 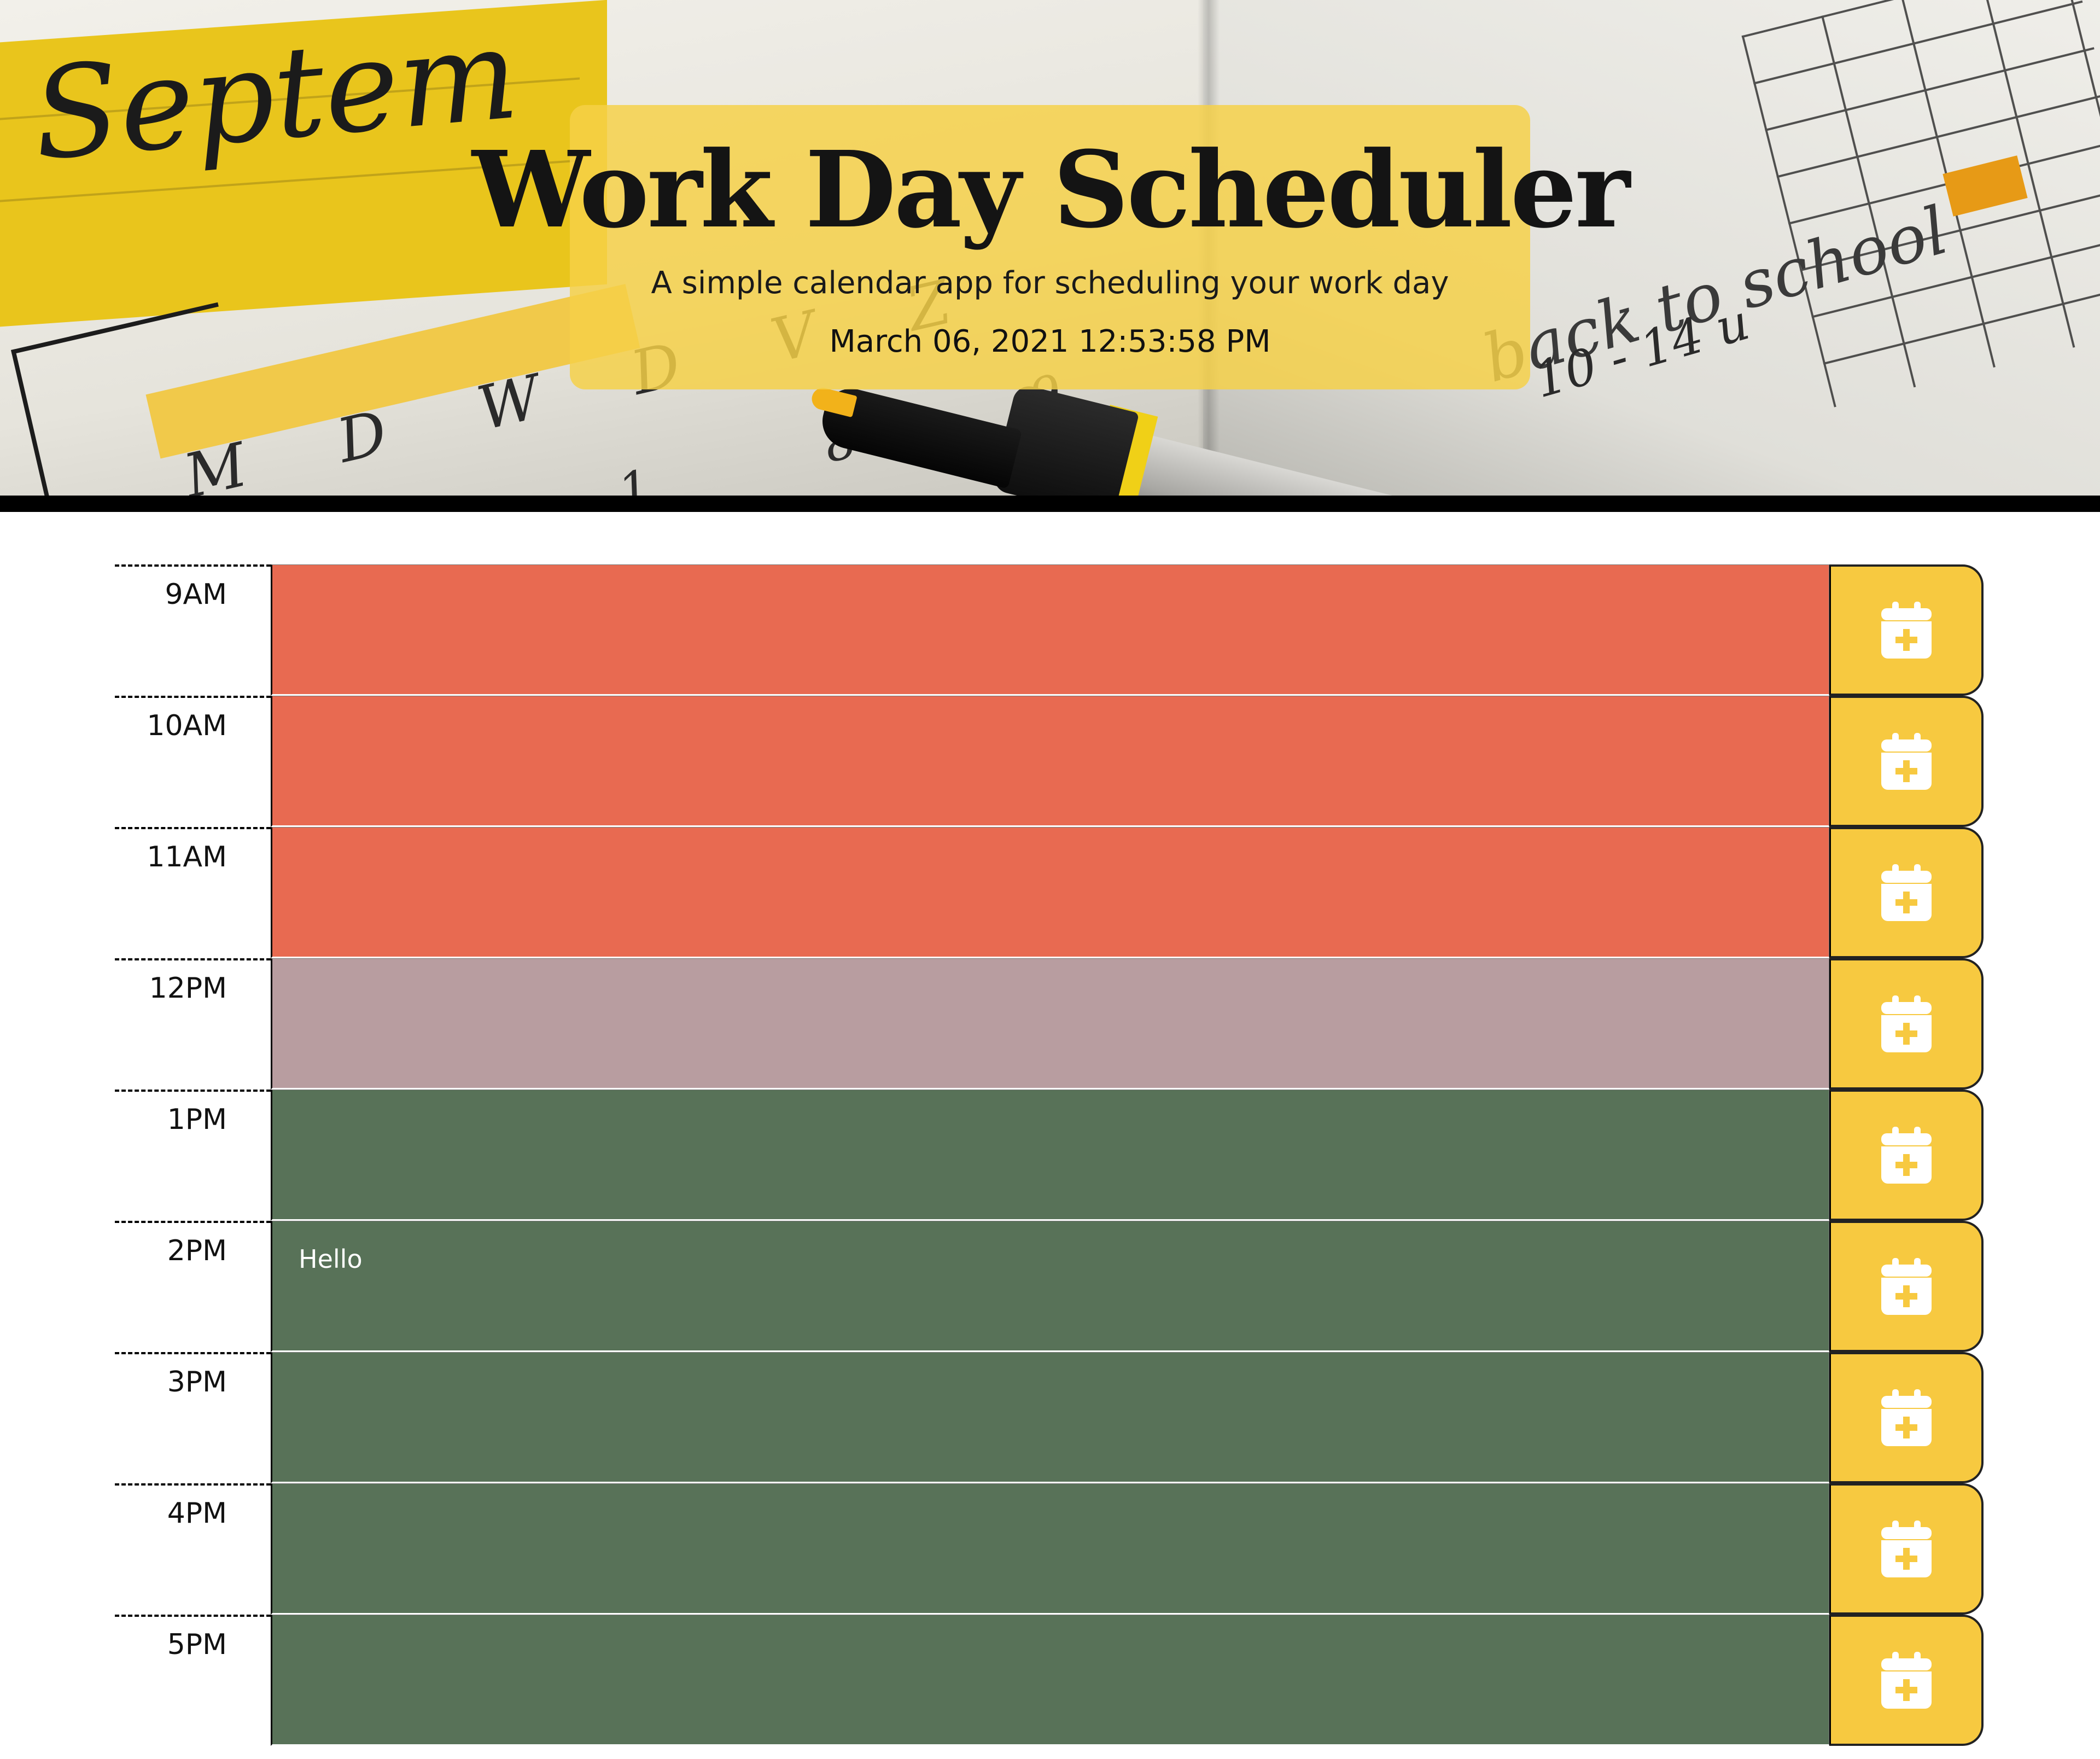 I want to click on page-title: Work Day Scheduler, so click(x=1051, y=190).